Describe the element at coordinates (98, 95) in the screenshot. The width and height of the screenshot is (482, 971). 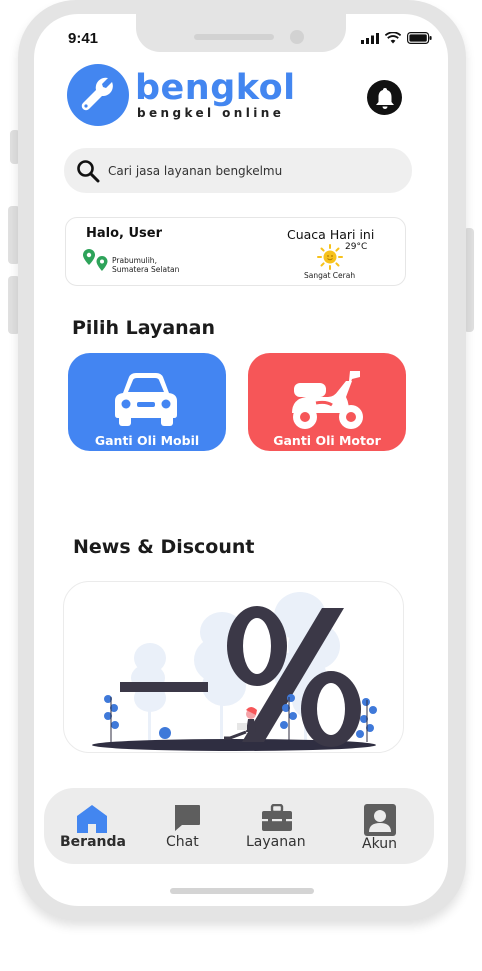
I see `wrench-icon` at that location.